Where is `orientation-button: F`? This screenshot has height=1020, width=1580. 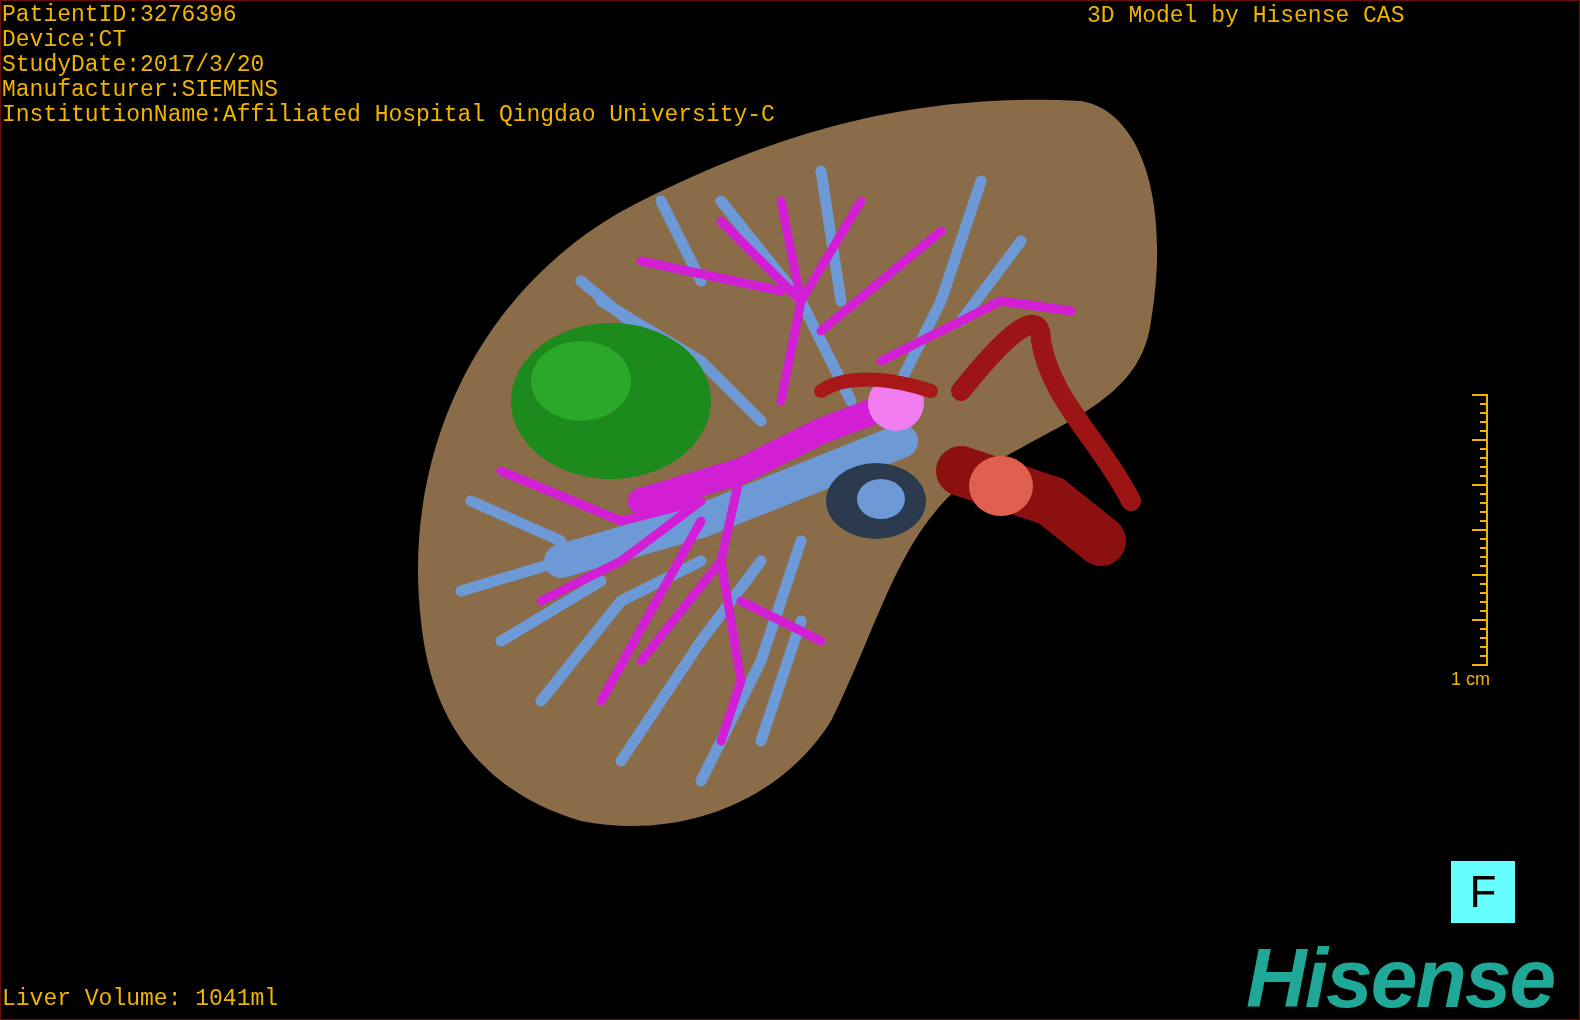 orientation-button: F is located at coordinates (1483, 892).